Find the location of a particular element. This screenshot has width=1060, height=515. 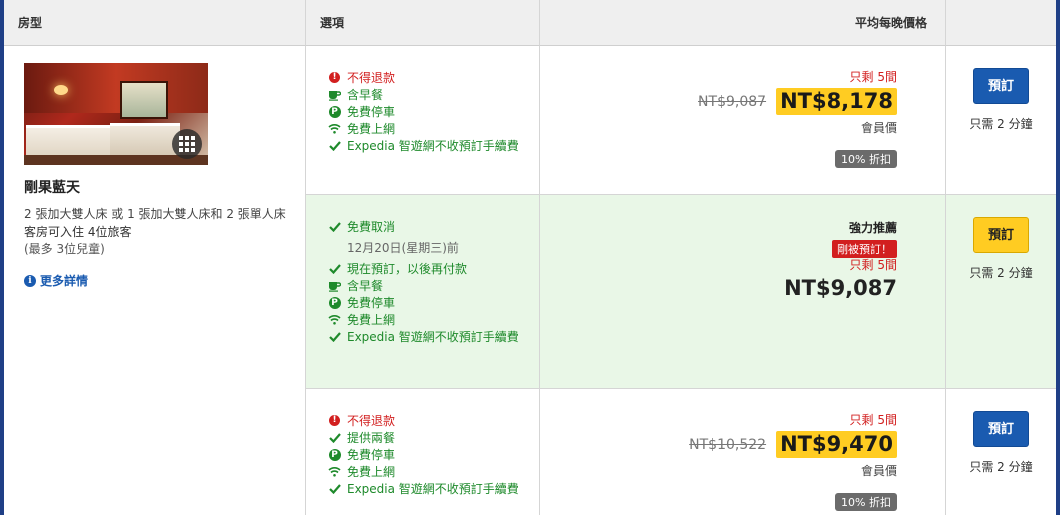

rate-action-1: 預訂 只需 2 分鐘 is located at coordinates (1001, 120).